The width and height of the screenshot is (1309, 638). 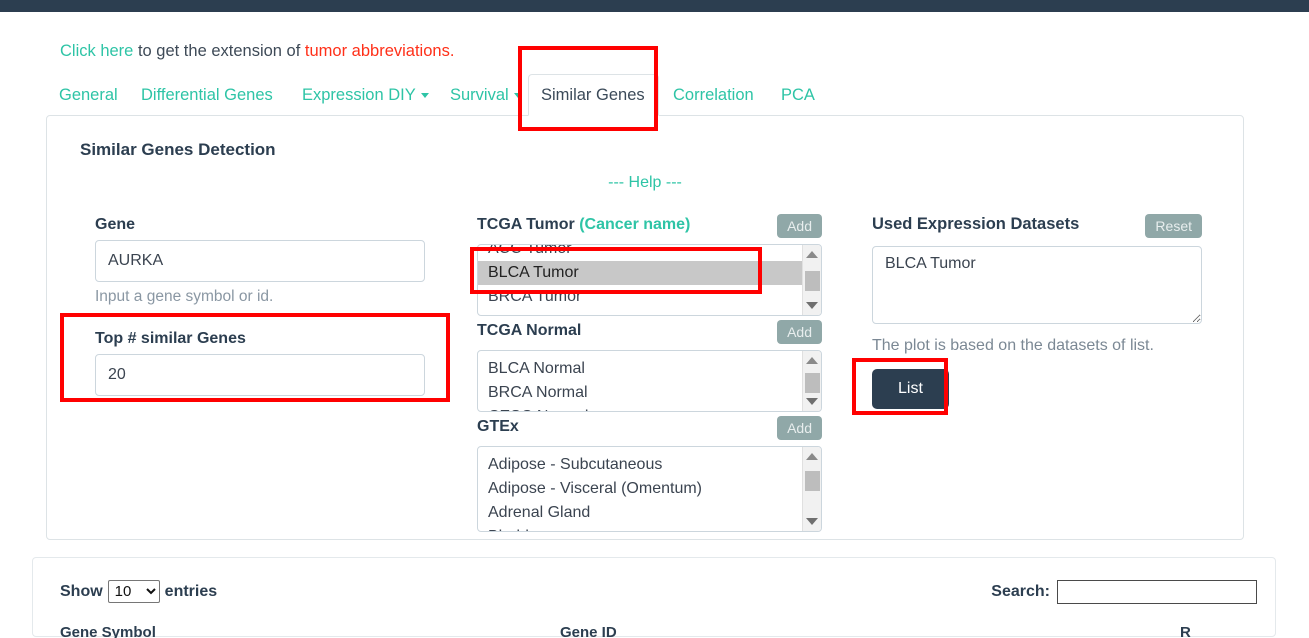 I want to click on list-button: List, so click(x=910, y=389).